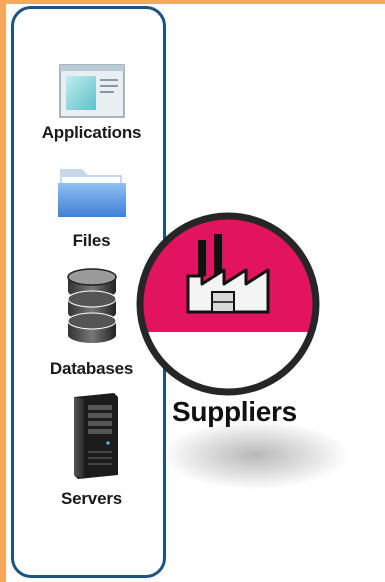  I want to click on suppliers-label: Suppliers, so click(234, 411).